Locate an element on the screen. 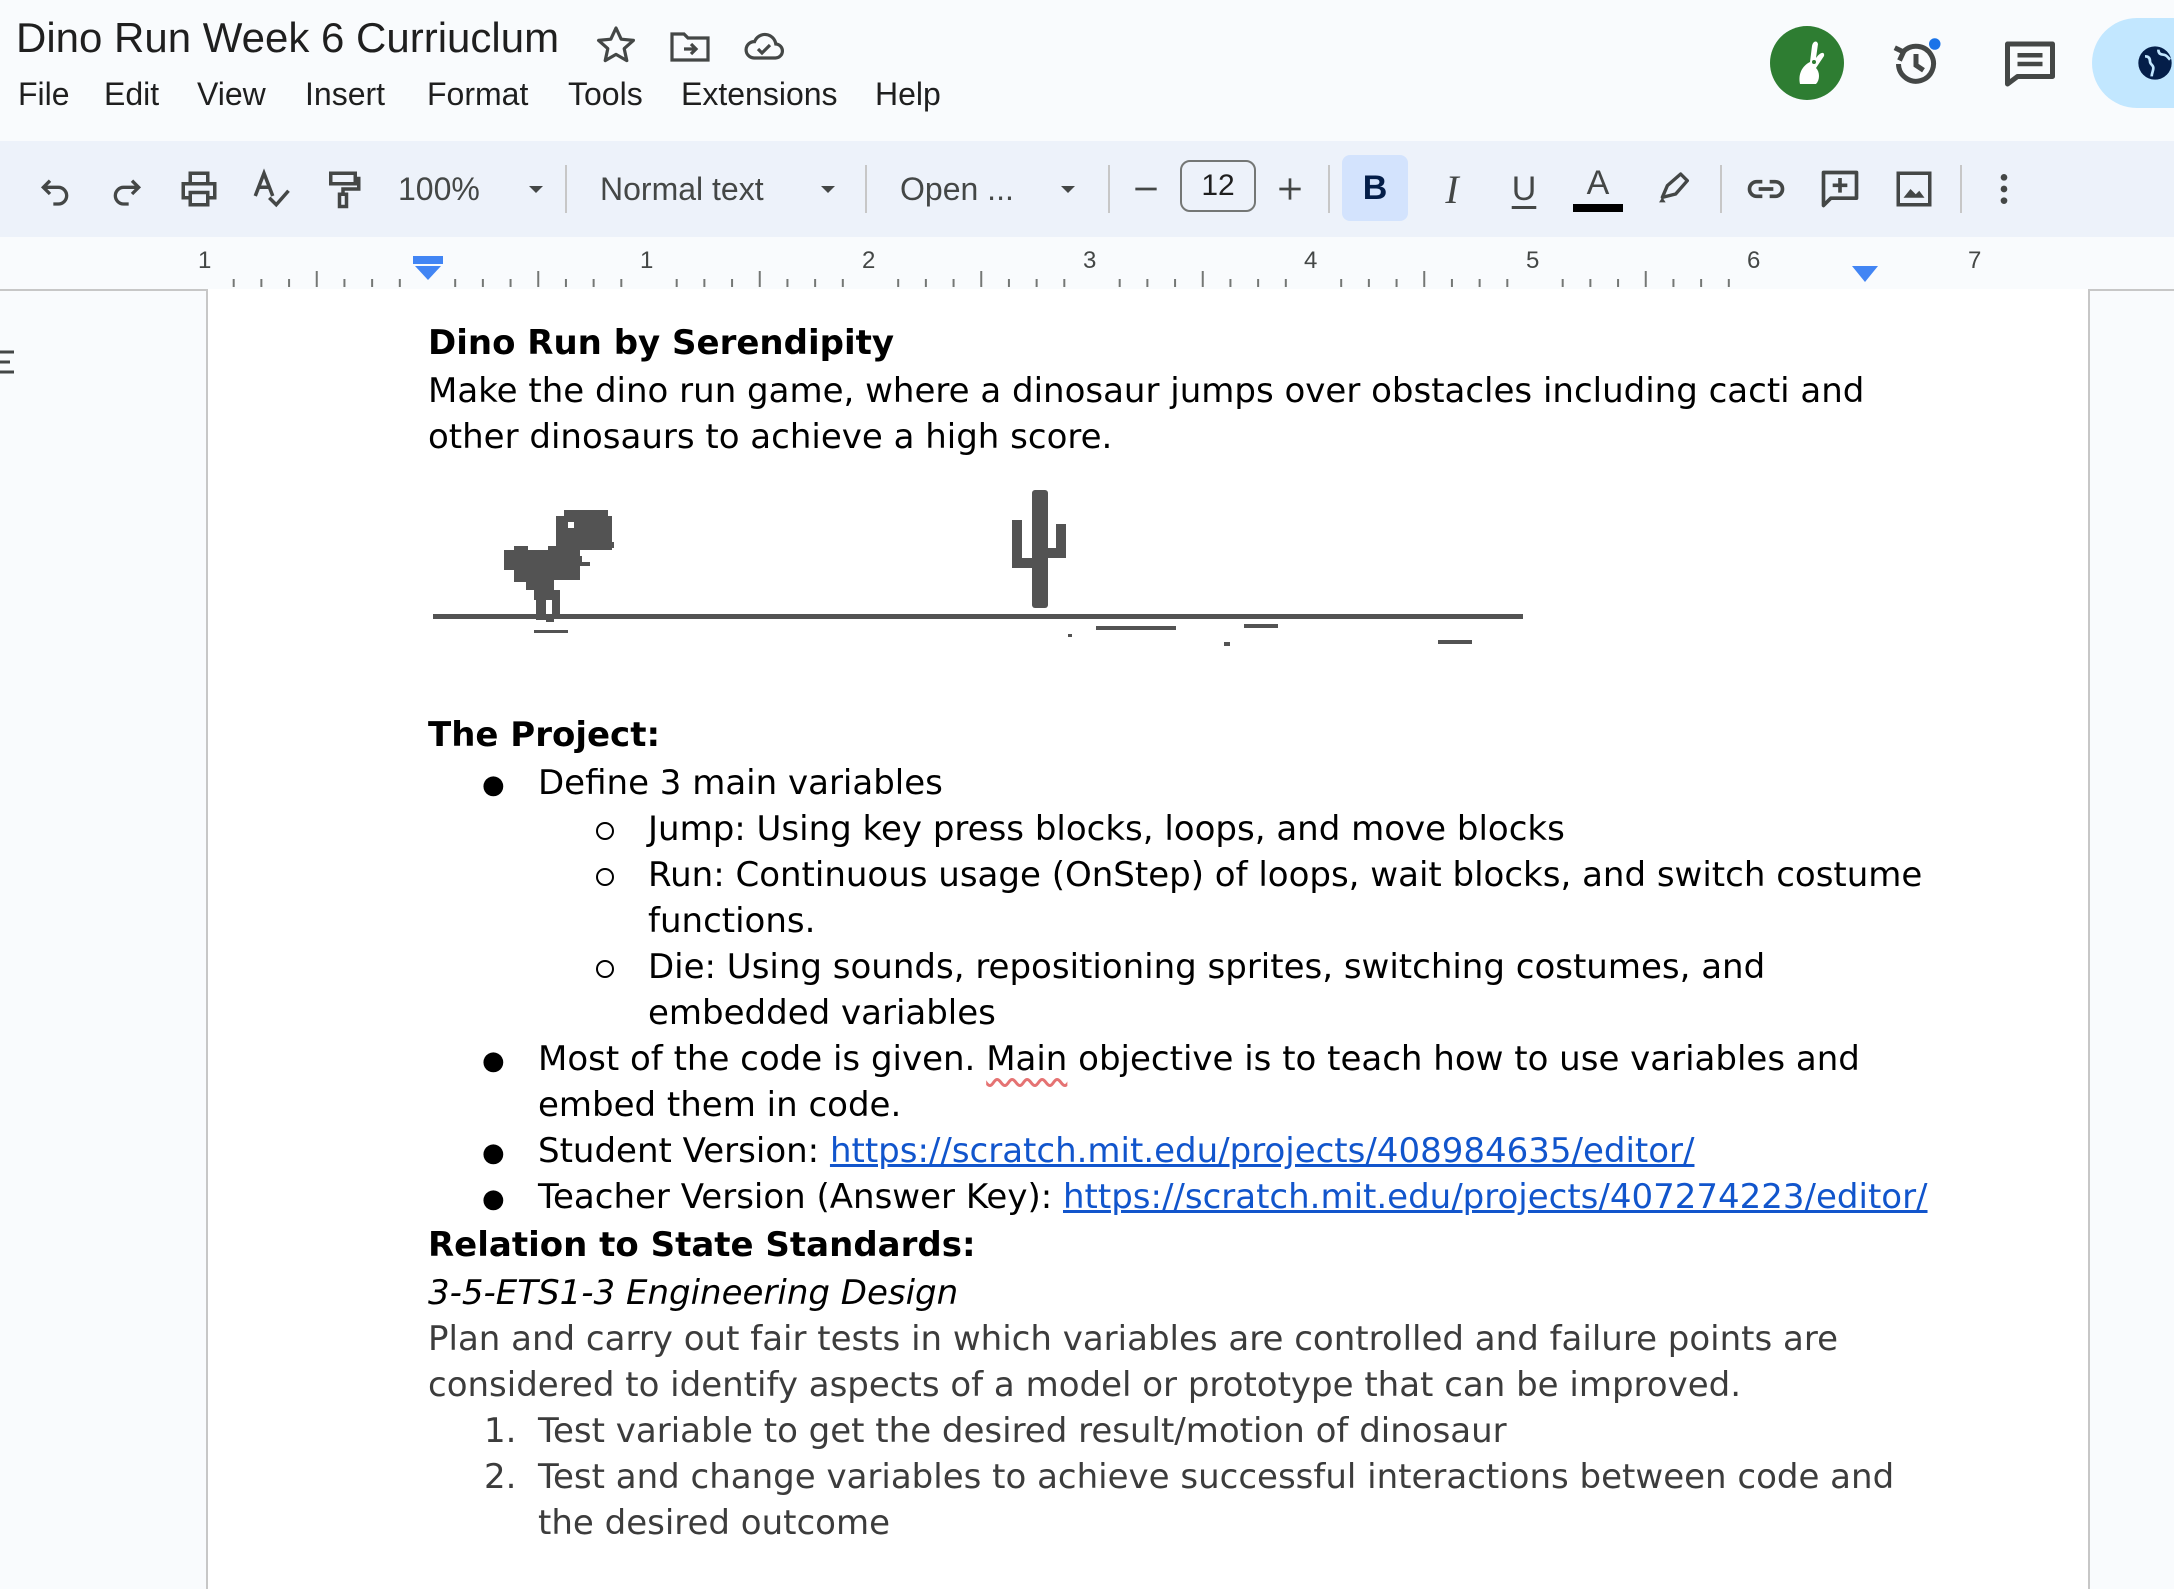 This screenshot has width=2174, height=1589. minus-icon is located at coordinates (1146, 189).